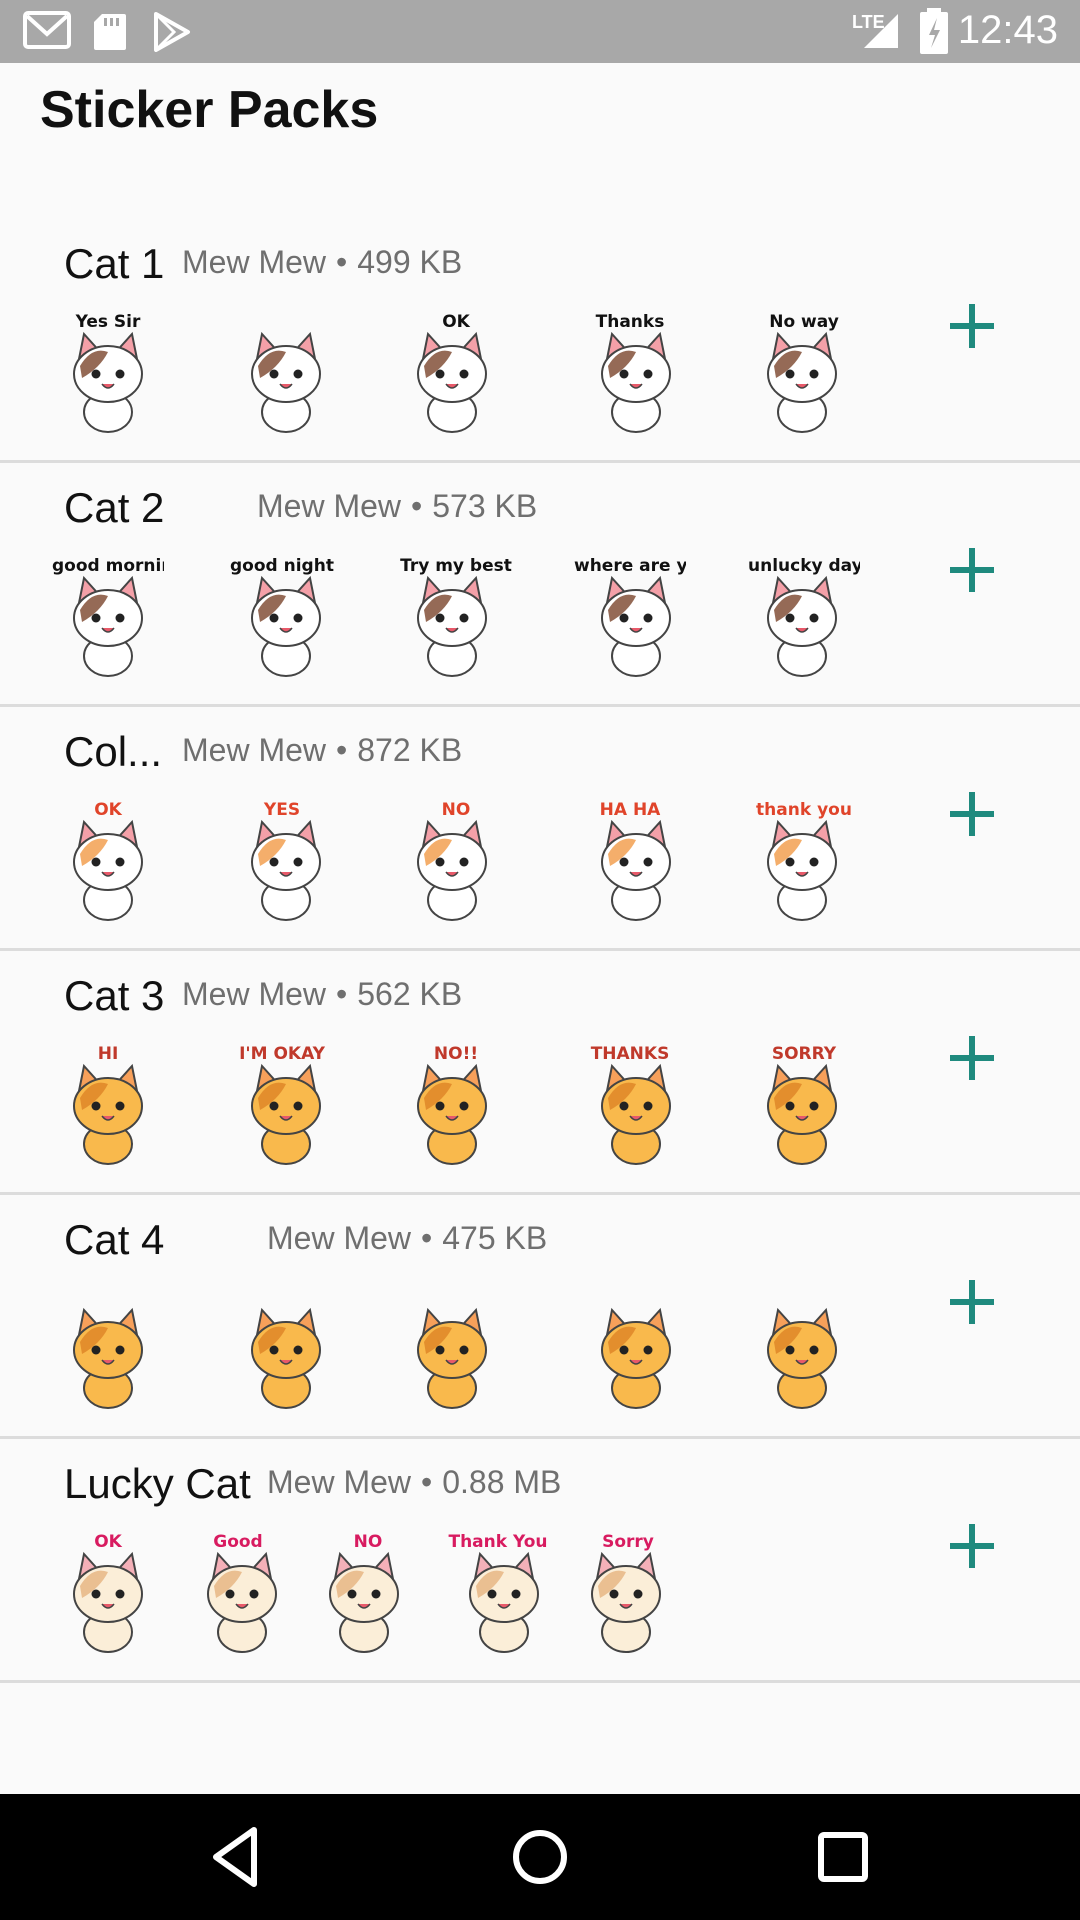  What do you see at coordinates (114, 995) in the screenshot?
I see `pack-name: Cat 3` at bounding box center [114, 995].